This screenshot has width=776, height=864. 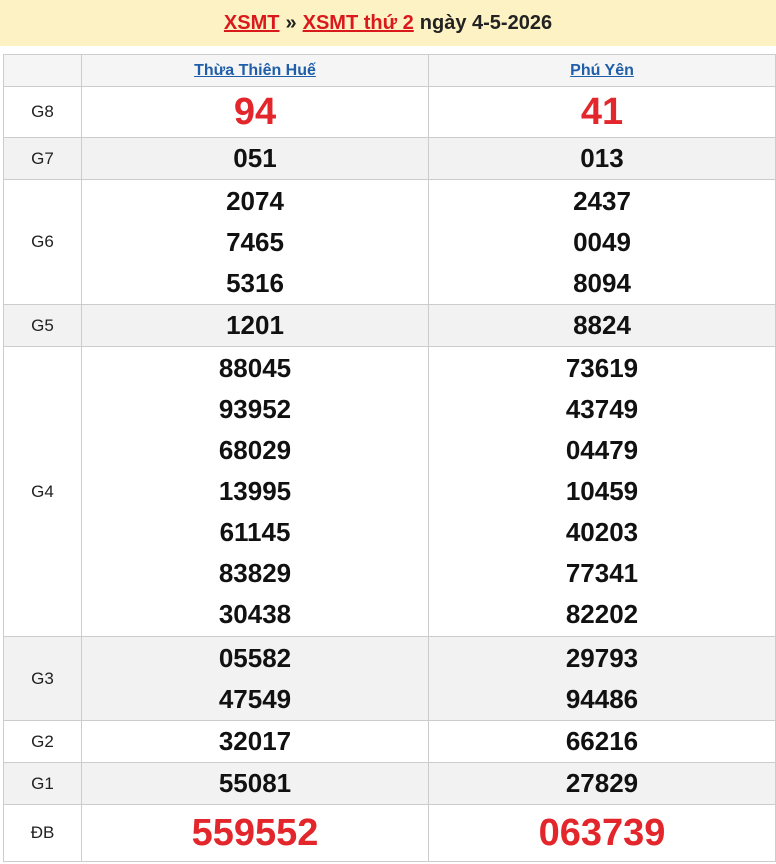 I want to click on prize-label: G4, so click(x=42, y=491).